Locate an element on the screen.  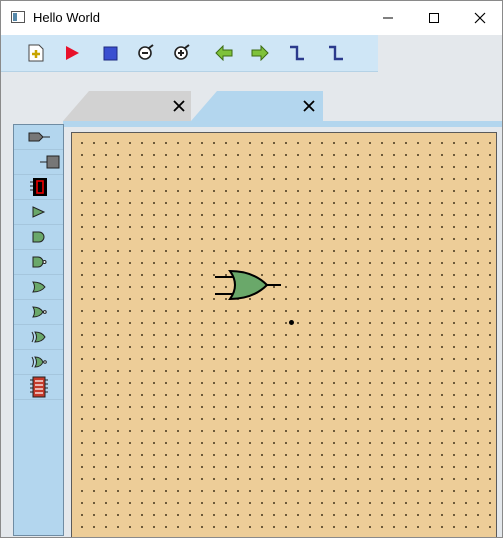
wire-up-icon is located at coordinates (297, 53).